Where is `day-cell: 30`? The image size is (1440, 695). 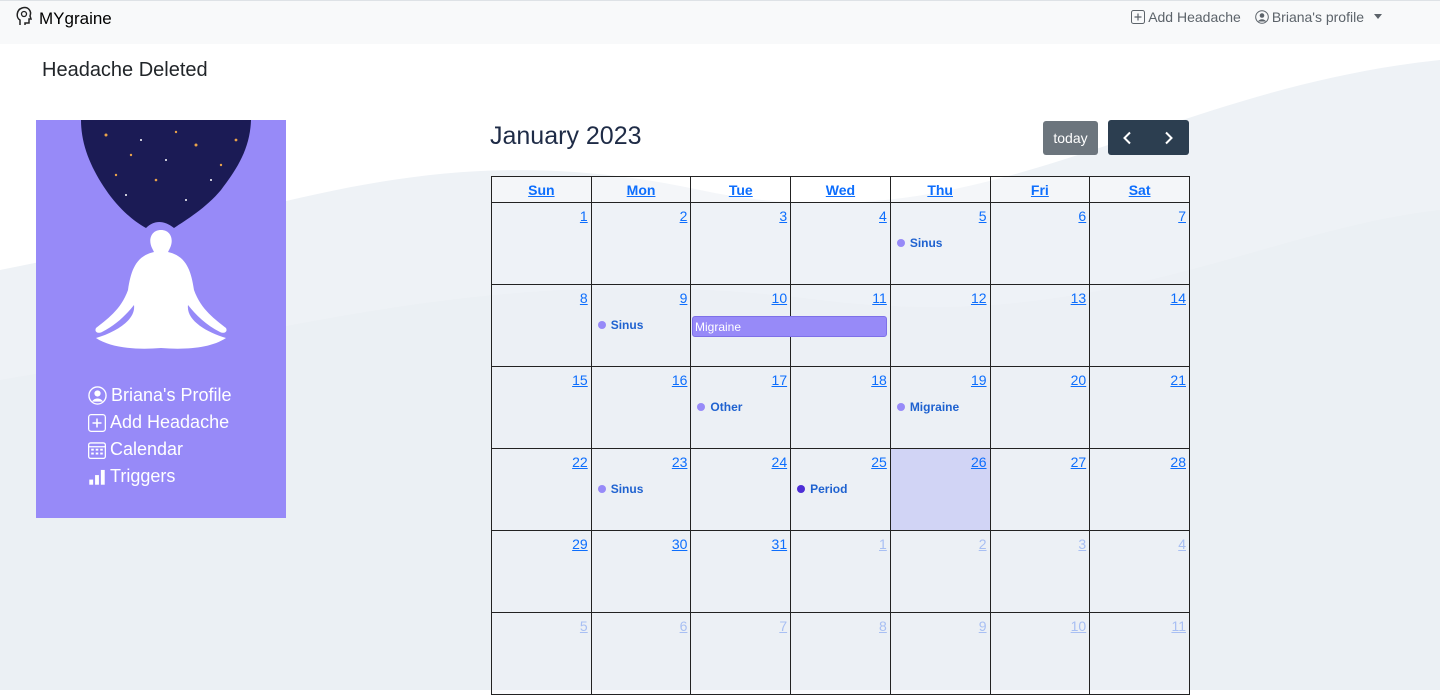
day-cell: 30 is located at coordinates (641, 571).